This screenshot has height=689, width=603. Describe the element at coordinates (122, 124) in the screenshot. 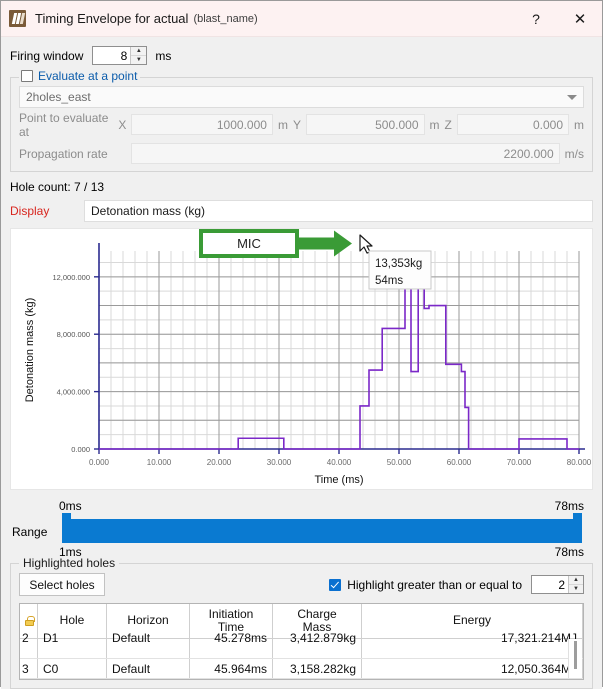

I see `x-axis-tag: X` at that location.